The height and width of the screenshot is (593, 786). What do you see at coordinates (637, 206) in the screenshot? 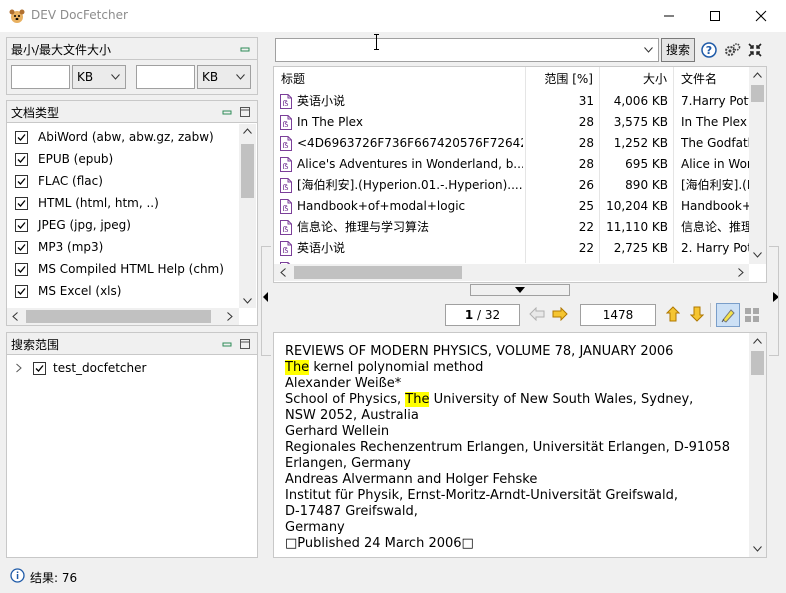
I see `cell-size: 10,204 KB` at bounding box center [637, 206].